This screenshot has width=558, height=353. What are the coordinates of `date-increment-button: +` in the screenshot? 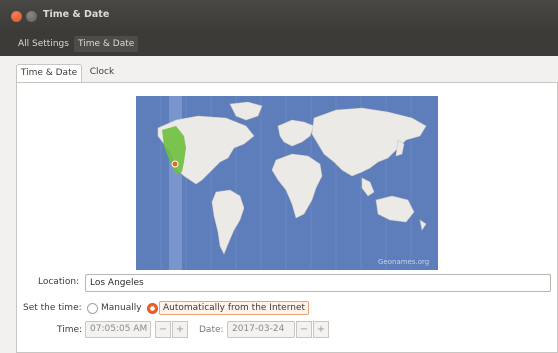 It's located at (321, 329).